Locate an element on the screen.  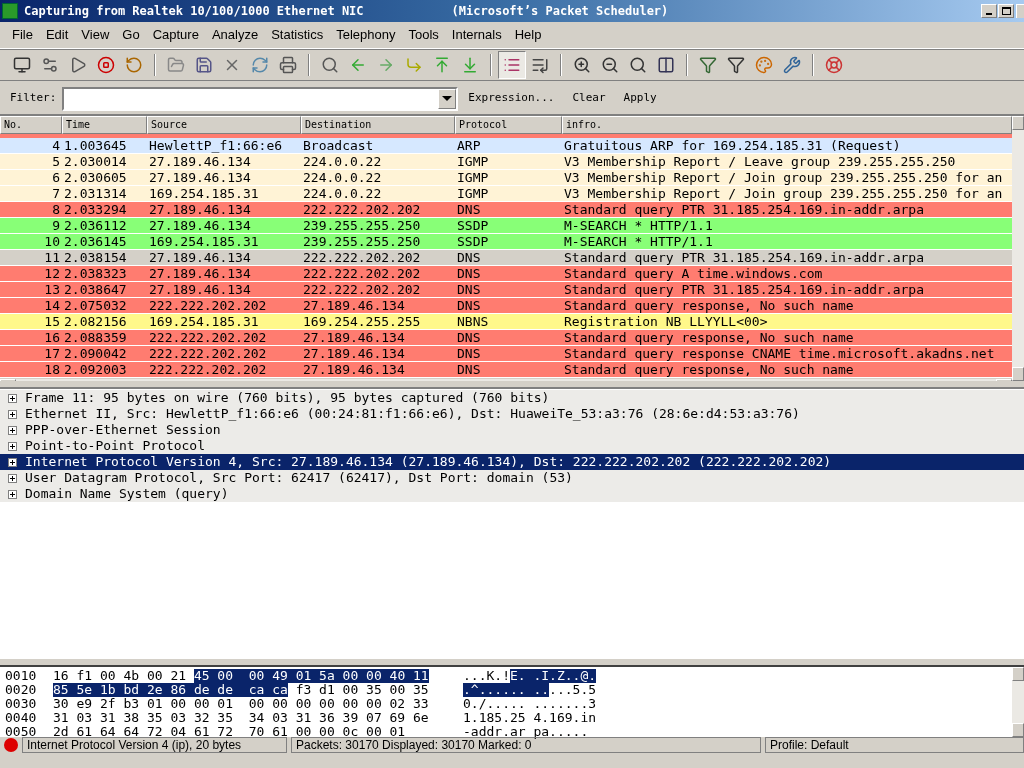
column-header: infro. is located at coordinates (787, 125).